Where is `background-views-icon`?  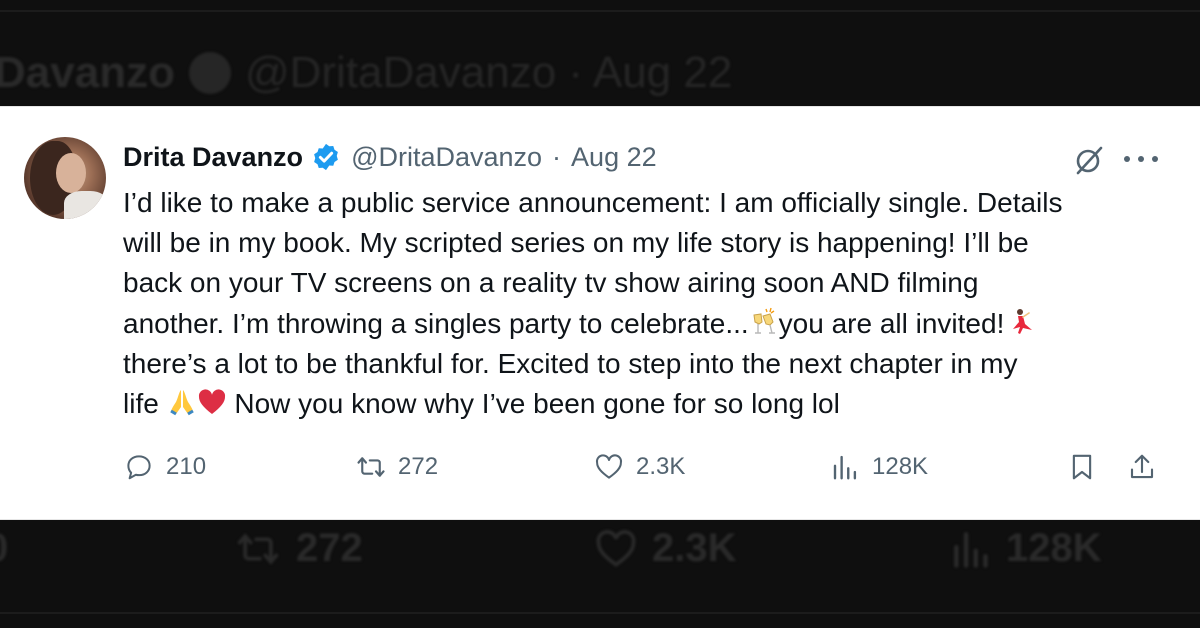 background-views-icon is located at coordinates (971, 549).